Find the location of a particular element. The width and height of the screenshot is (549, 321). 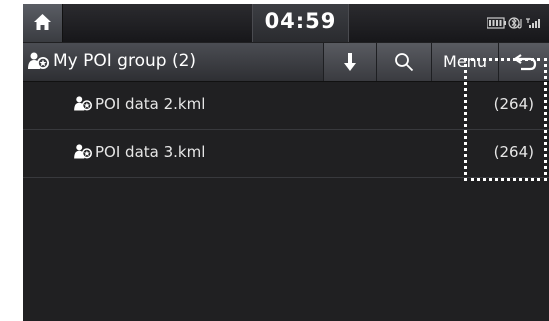

clock-box: 04:59 is located at coordinates (300, 23).